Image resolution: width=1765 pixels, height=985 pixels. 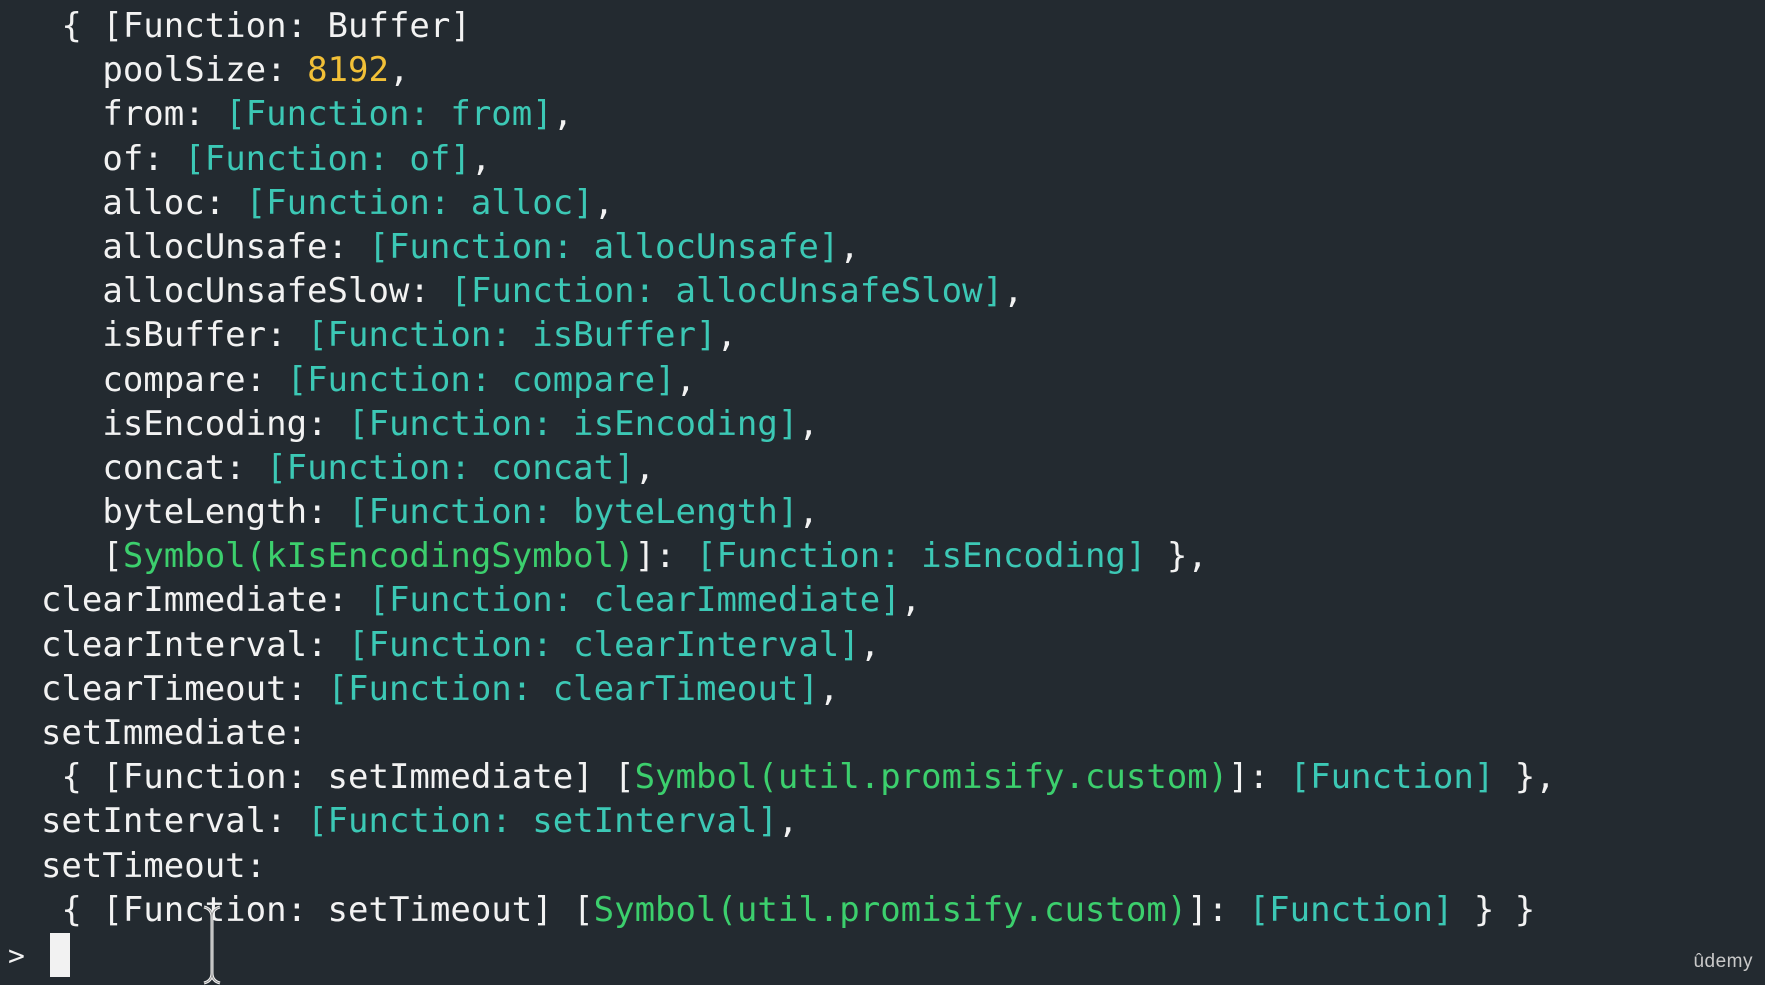 I want to click on output-line: allocUnsafeSlow: [Function, so click(x=882, y=291).